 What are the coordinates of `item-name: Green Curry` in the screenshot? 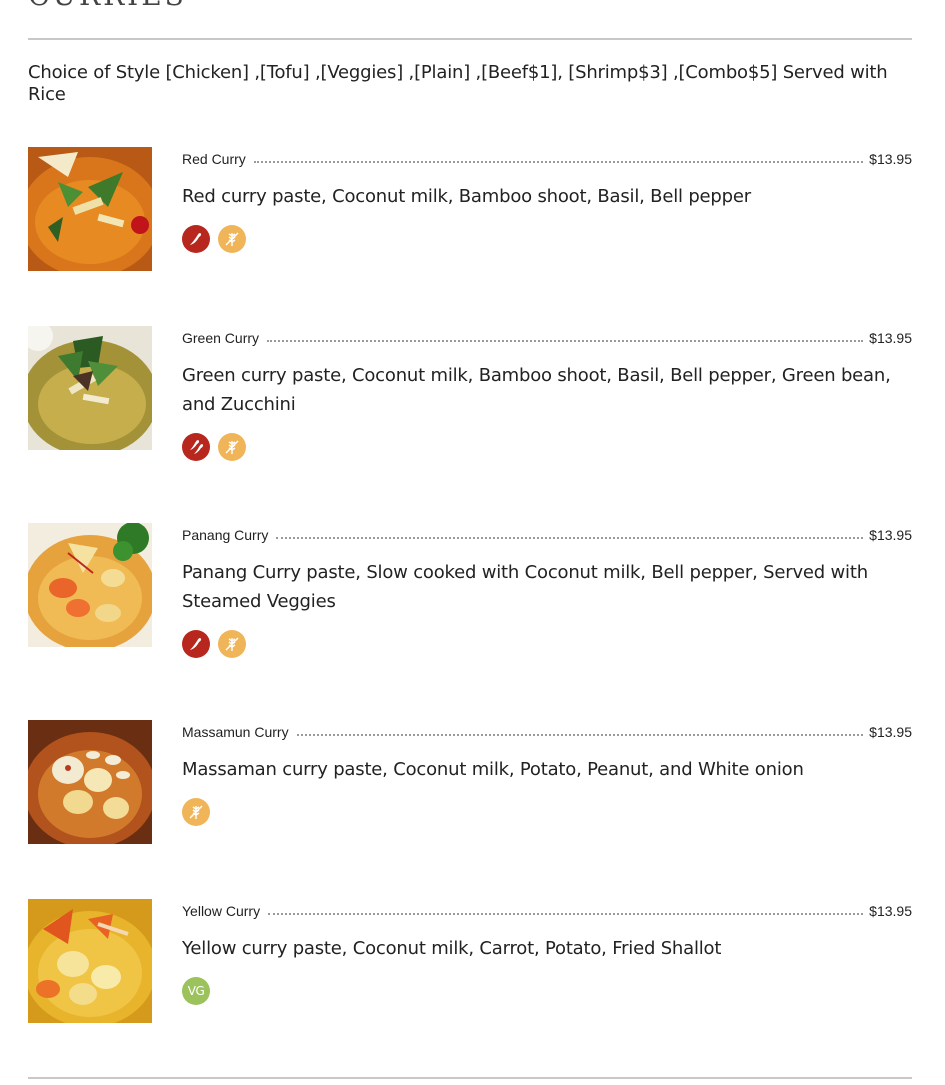 It's located at (221, 338).